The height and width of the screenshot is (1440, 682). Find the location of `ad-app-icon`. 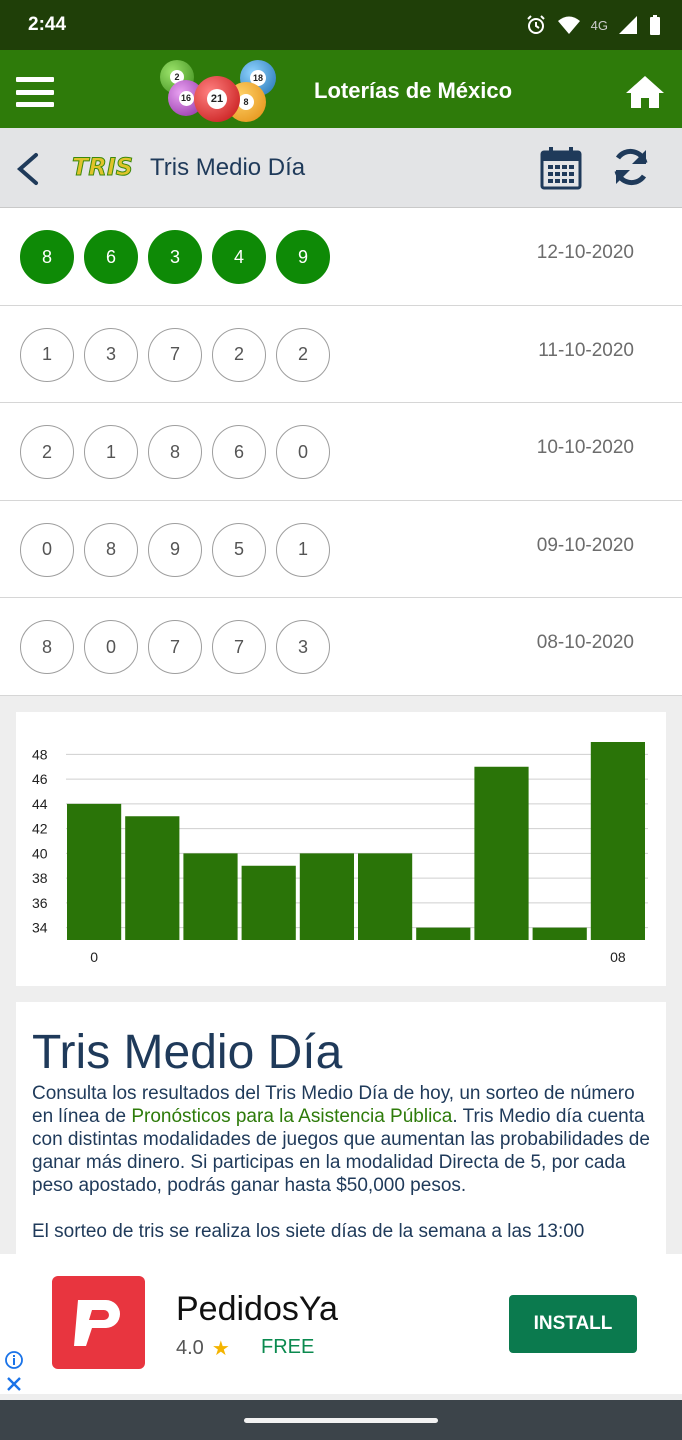

ad-app-icon is located at coordinates (98, 1322).